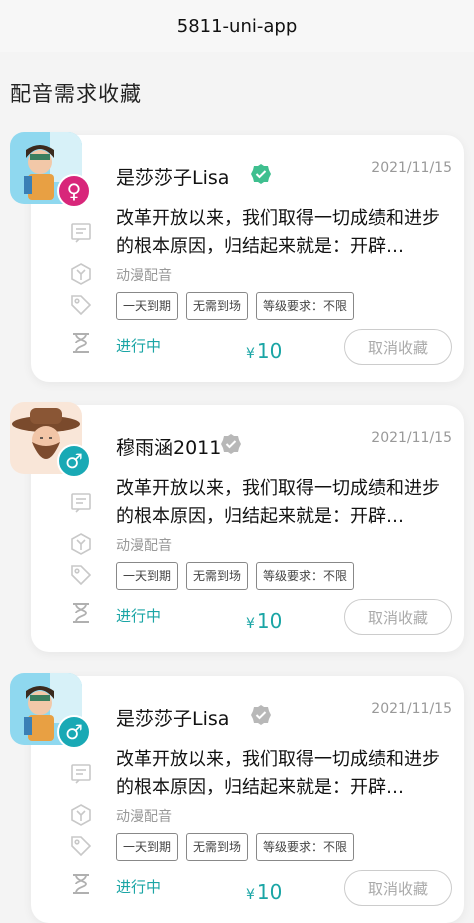 The height and width of the screenshot is (923, 474). Describe the element at coordinates (169, 448) in the screenshot. I see `user-name: 穆雨涵2011` at that location.